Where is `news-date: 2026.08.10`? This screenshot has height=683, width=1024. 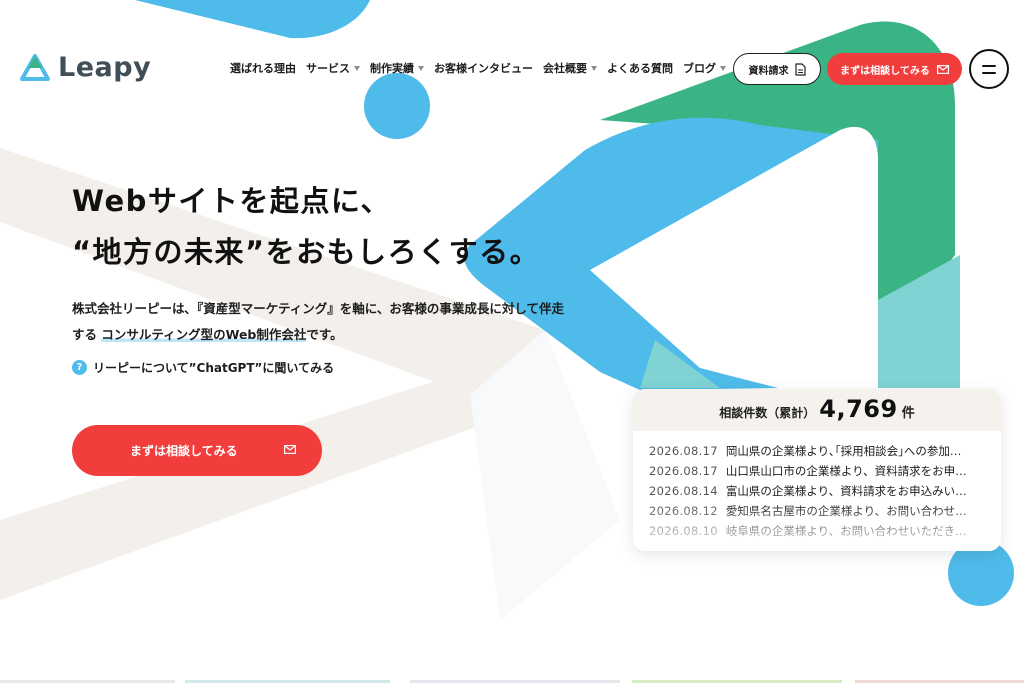 news-date: 2026.08.10 is located at coordinates (683, 531).